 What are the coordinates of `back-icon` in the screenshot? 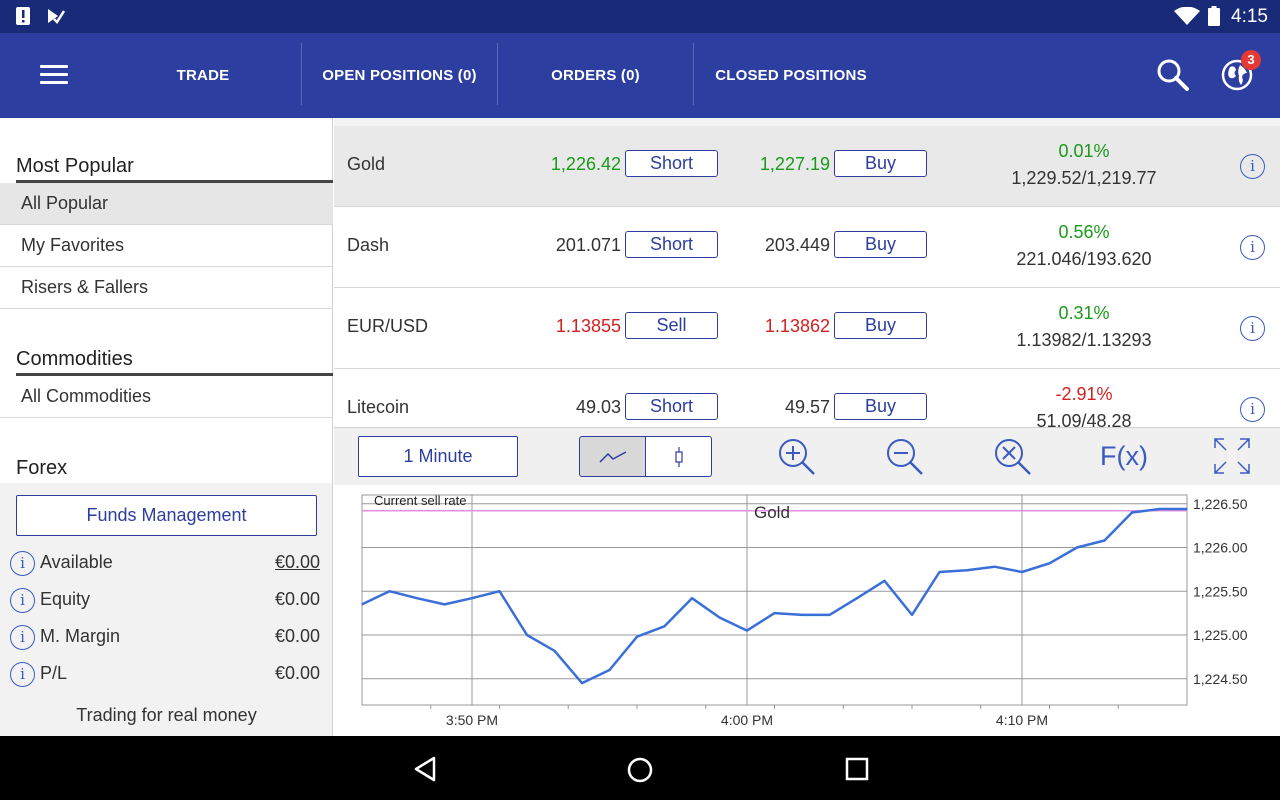 It's located at (425, 769).